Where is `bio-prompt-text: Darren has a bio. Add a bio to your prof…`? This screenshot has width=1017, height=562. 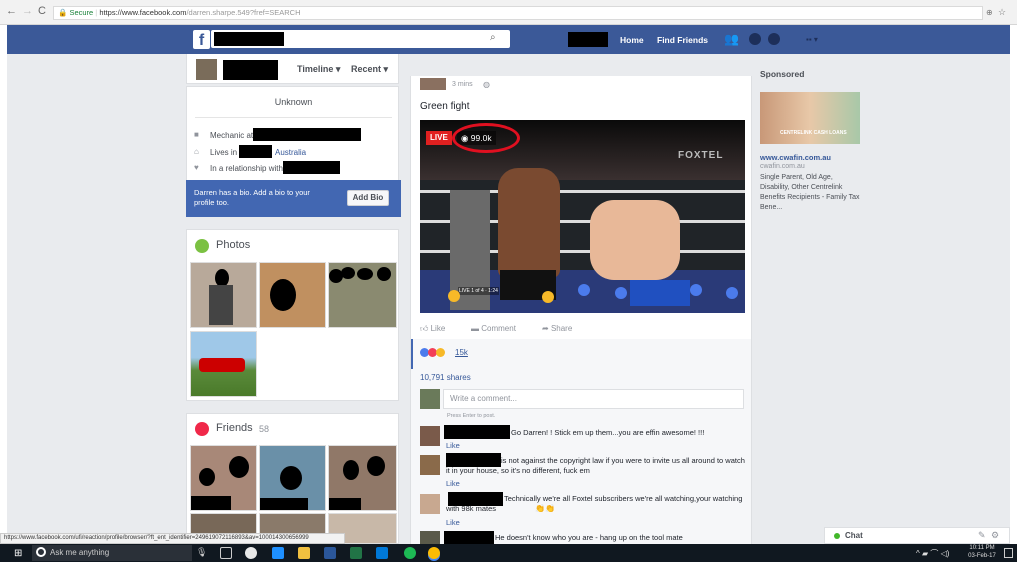 bio-prompt-text: Darren has a bio. Add a bio to your prof… is located at coordinates (252, 197).